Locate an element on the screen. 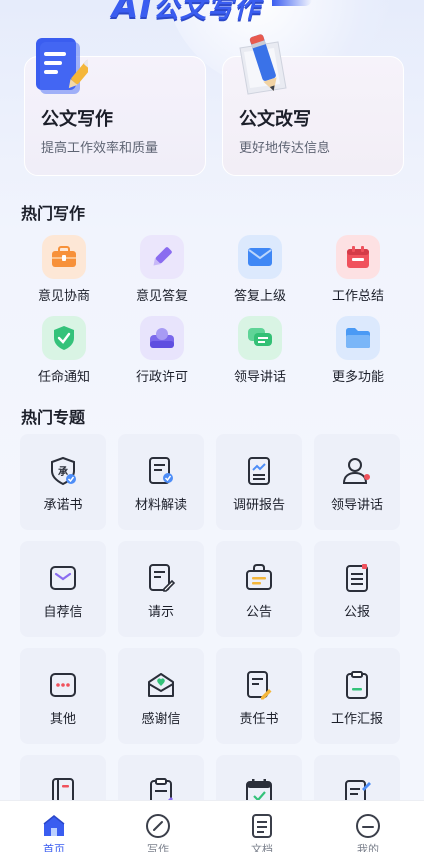  banner-title-rest: 公文写作 is located at coordinates (206, 12).